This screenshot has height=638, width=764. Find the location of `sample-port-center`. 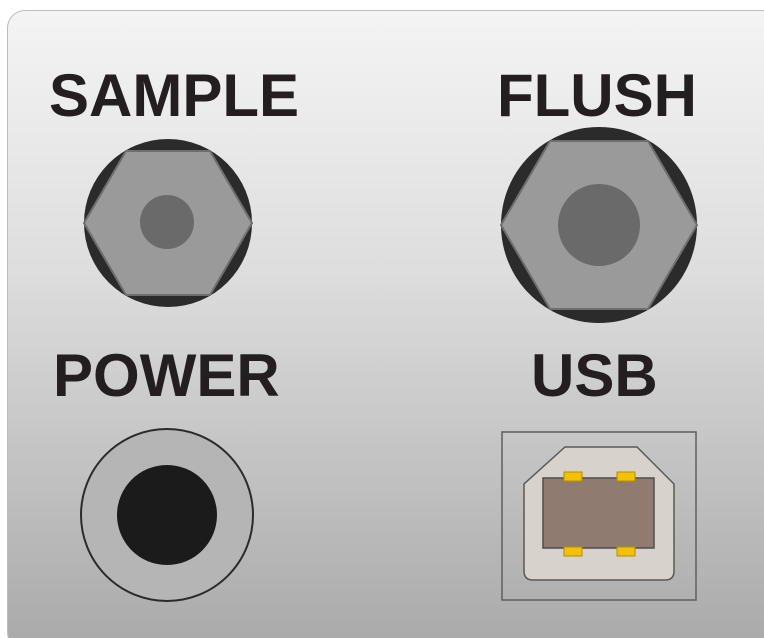

sample-port-center is located at coordinates (167, 222).